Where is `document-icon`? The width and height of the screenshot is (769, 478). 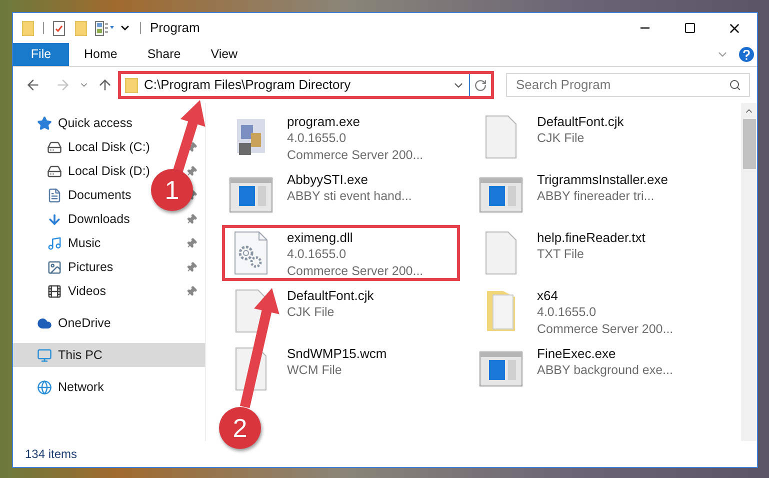 document-icon is located at coordinates (54, 195).